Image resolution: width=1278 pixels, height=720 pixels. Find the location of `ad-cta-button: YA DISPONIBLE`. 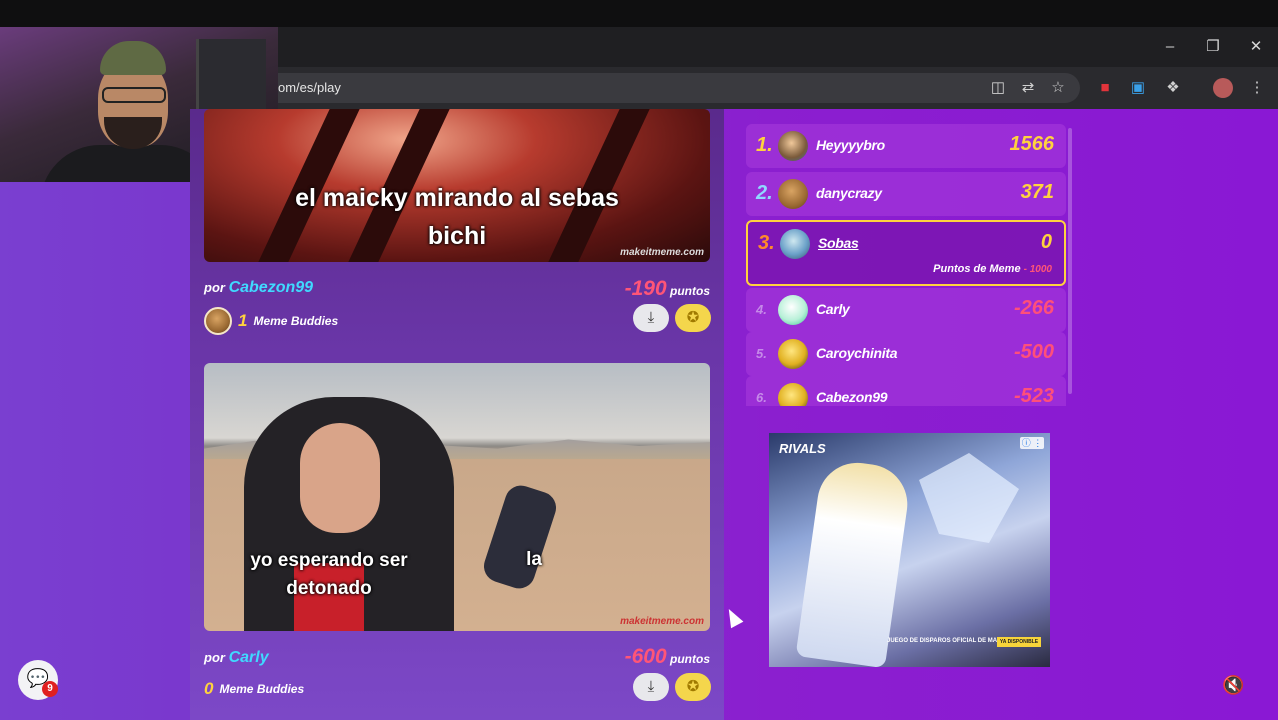

ad-cta-button: YA DISPONIBLE is located at coordinates (1019, 642).